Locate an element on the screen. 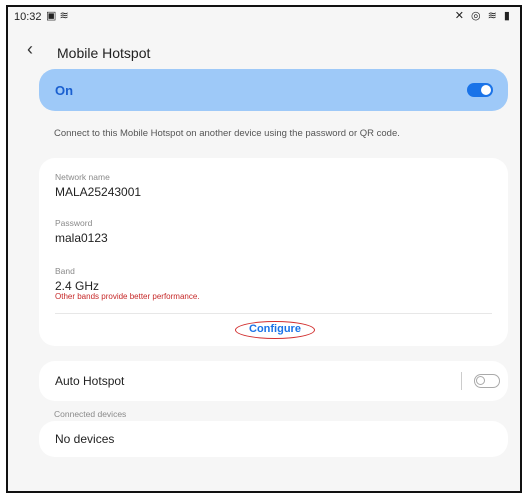  connected-devices-heading: Connected devices is located at coordinates (90, 414).